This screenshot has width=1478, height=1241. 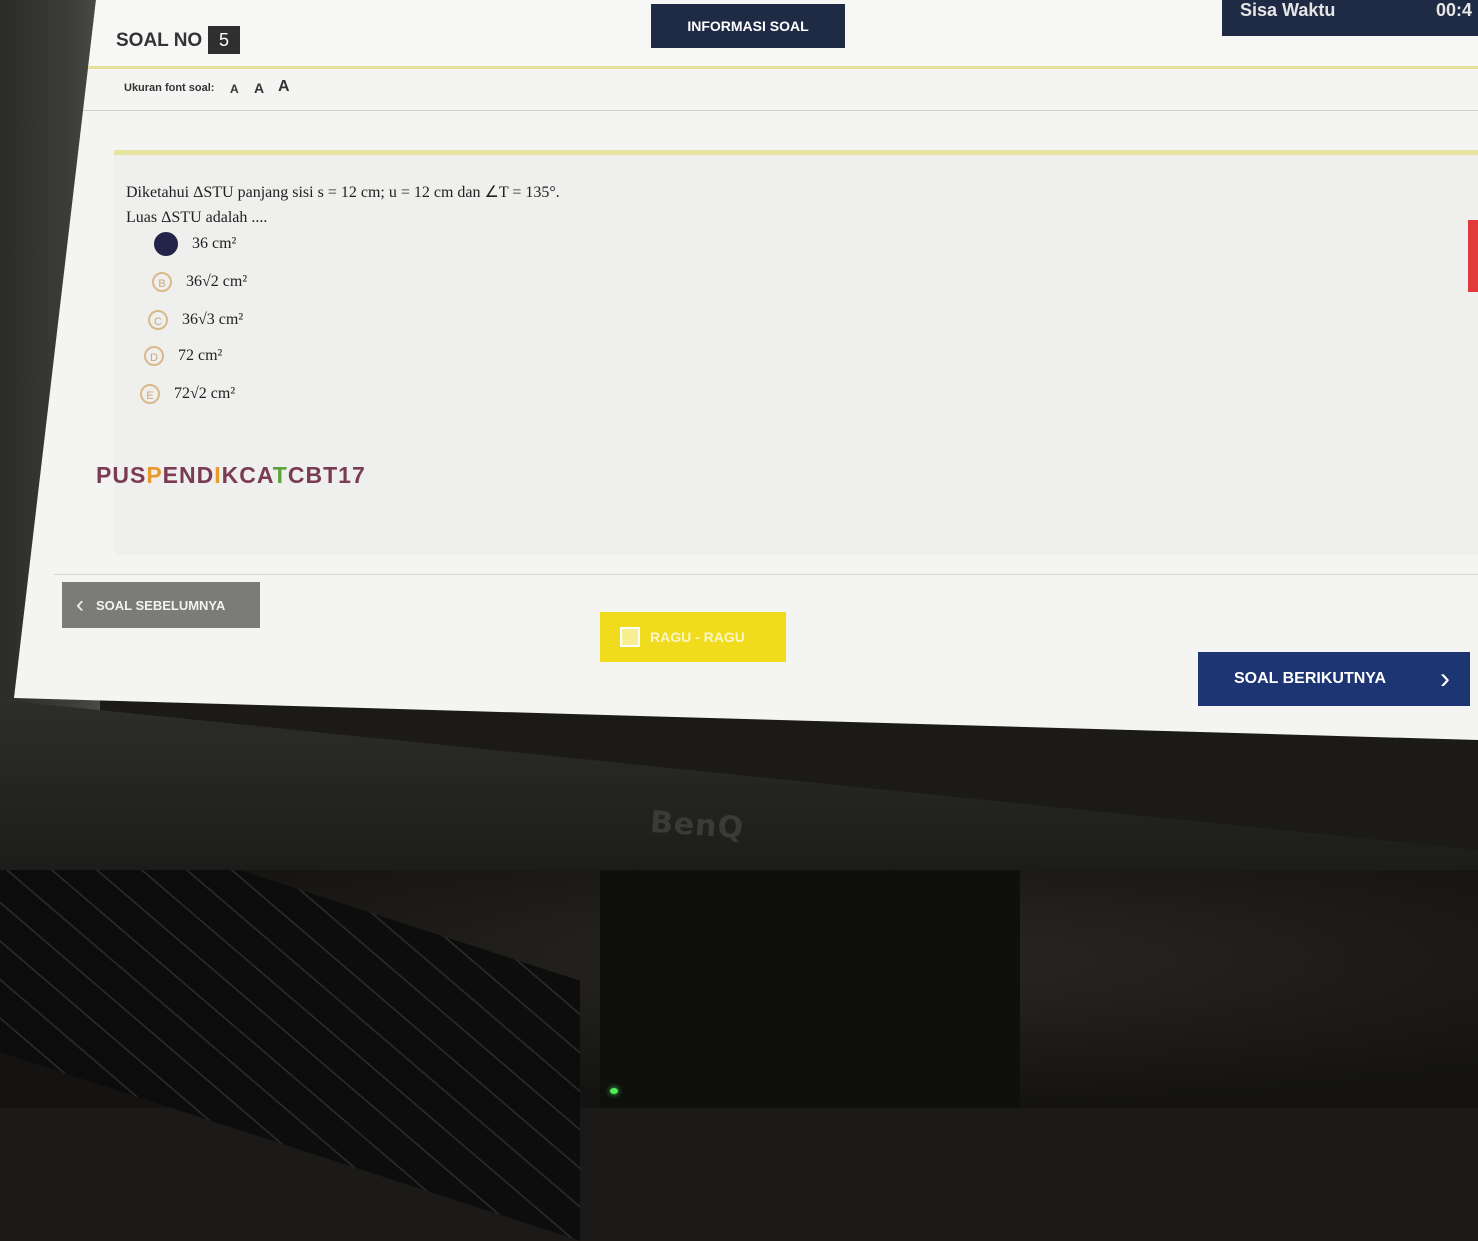 I want to click on watermark-letter: A, so click(x=264, y=475).